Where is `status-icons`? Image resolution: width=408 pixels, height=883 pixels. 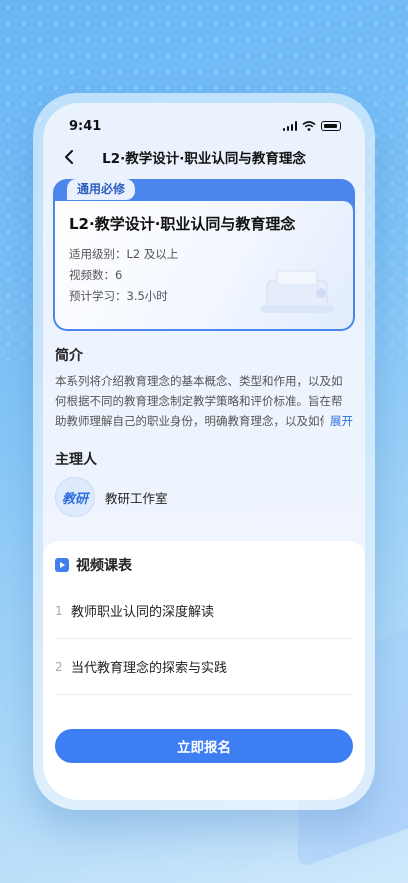
status-icons is located at coordinates (311, 126).